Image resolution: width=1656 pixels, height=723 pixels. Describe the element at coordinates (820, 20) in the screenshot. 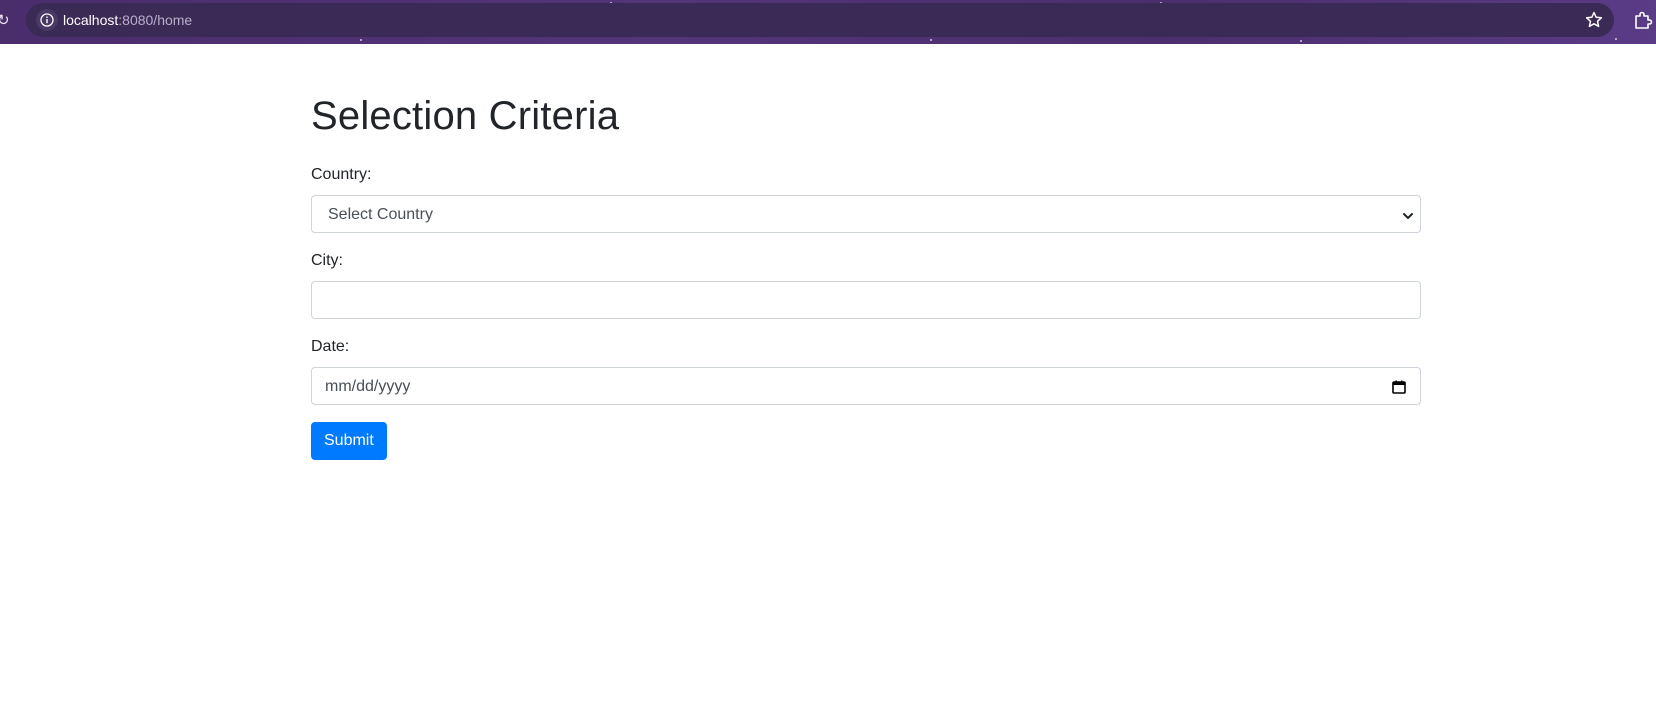

I see `address-bar: localhost:8080/home` at that location.